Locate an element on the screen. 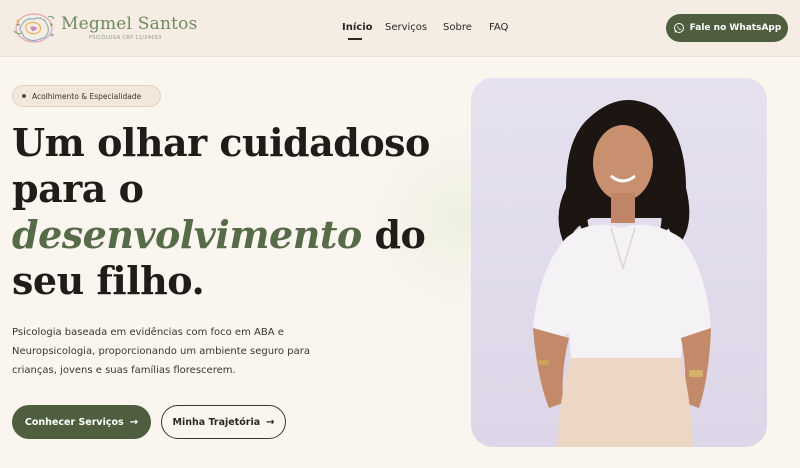  hero-badge: Acolhimento & Especialidade is located at coordinates (86, 96).